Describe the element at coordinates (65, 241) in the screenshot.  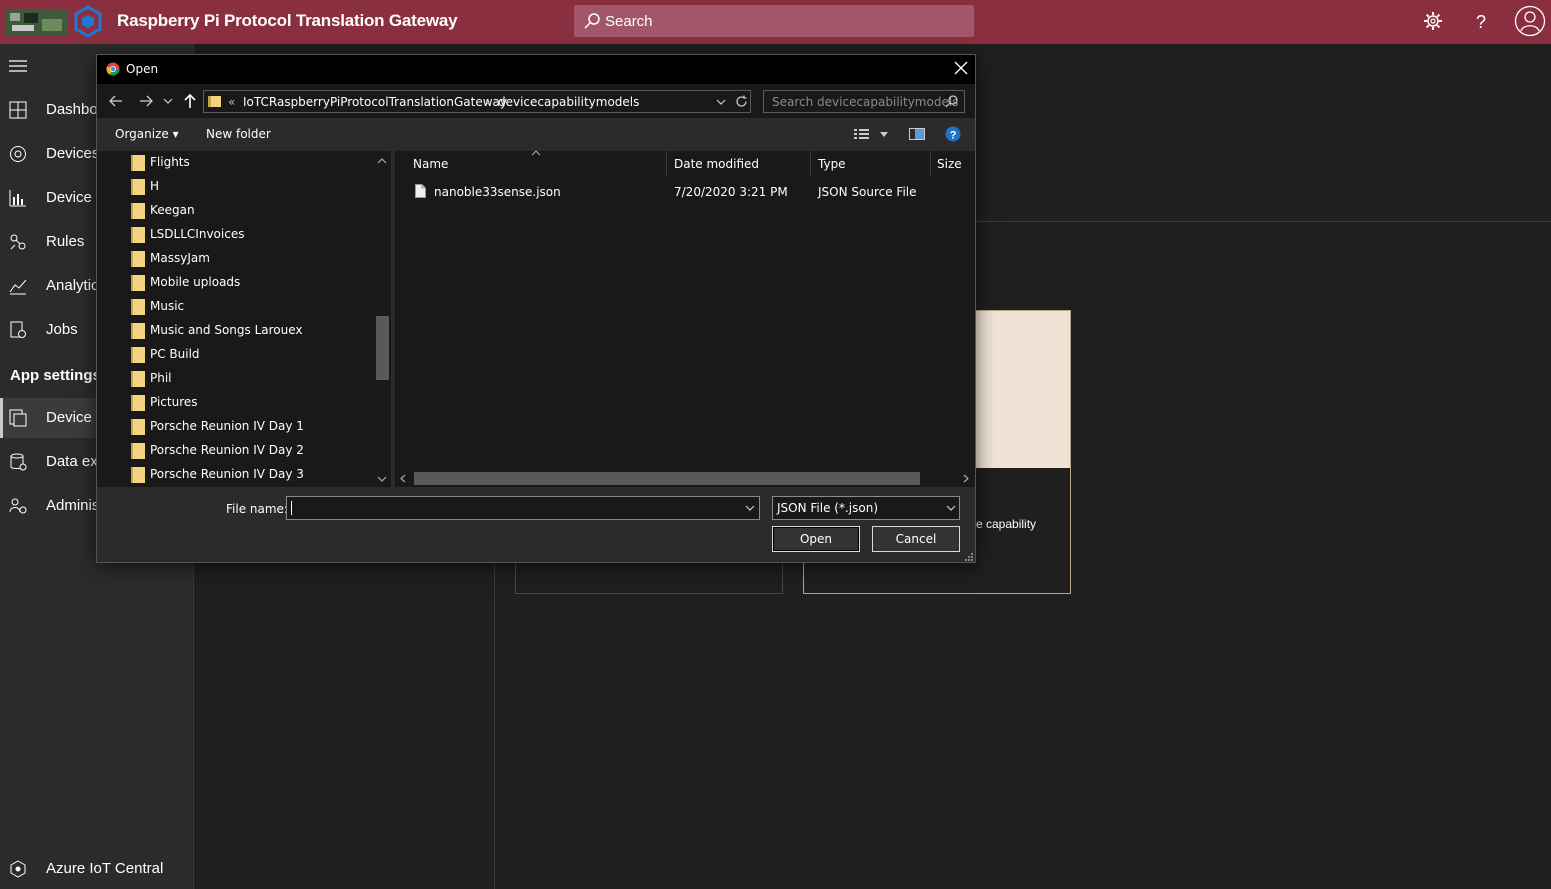
I see `nav-label: Rules` at that location.